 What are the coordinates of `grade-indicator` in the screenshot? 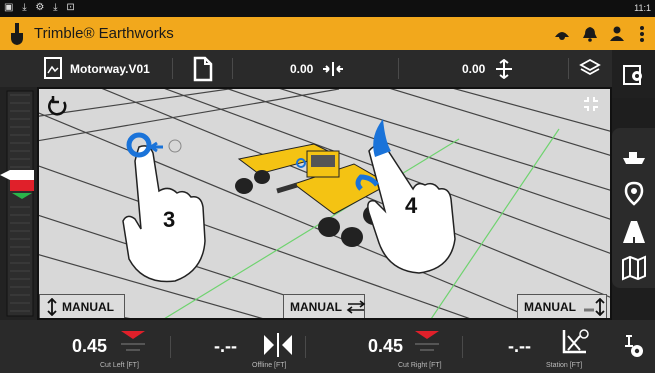 It's located at (17, 184).